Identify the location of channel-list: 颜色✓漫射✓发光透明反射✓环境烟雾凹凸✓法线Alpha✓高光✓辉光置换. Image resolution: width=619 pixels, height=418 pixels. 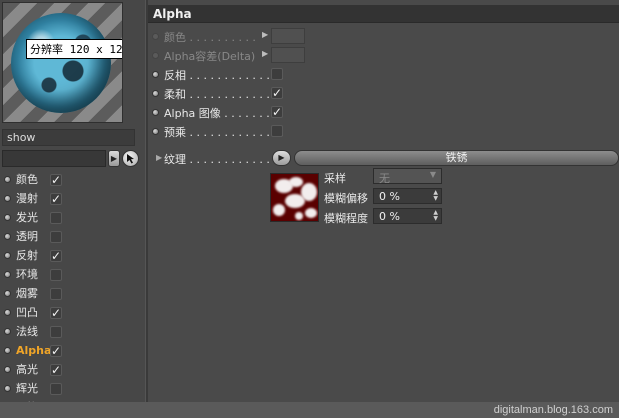
(72, 293).